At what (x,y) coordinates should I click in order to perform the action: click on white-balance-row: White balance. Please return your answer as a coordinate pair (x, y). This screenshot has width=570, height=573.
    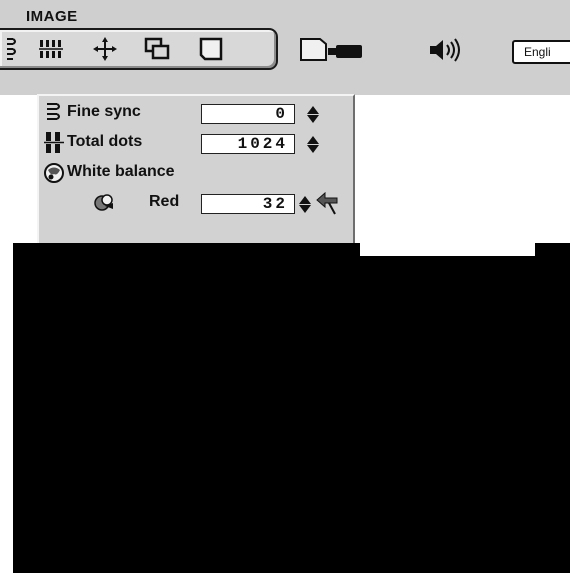
    Looking at the image, I should click on (197, 173).